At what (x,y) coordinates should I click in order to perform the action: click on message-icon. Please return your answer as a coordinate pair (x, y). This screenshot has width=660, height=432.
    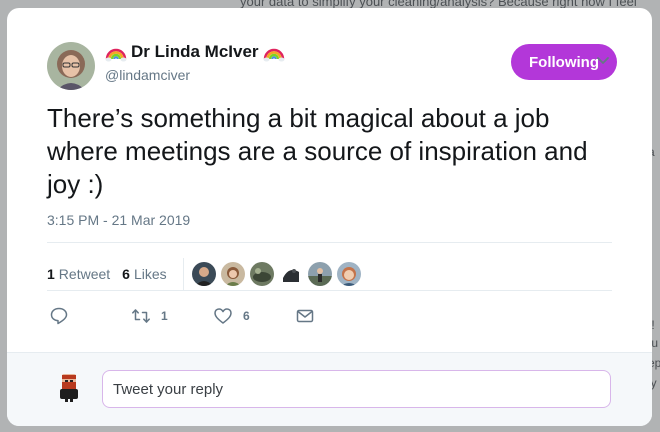
    Looking at the image, I should click on (305, 316).